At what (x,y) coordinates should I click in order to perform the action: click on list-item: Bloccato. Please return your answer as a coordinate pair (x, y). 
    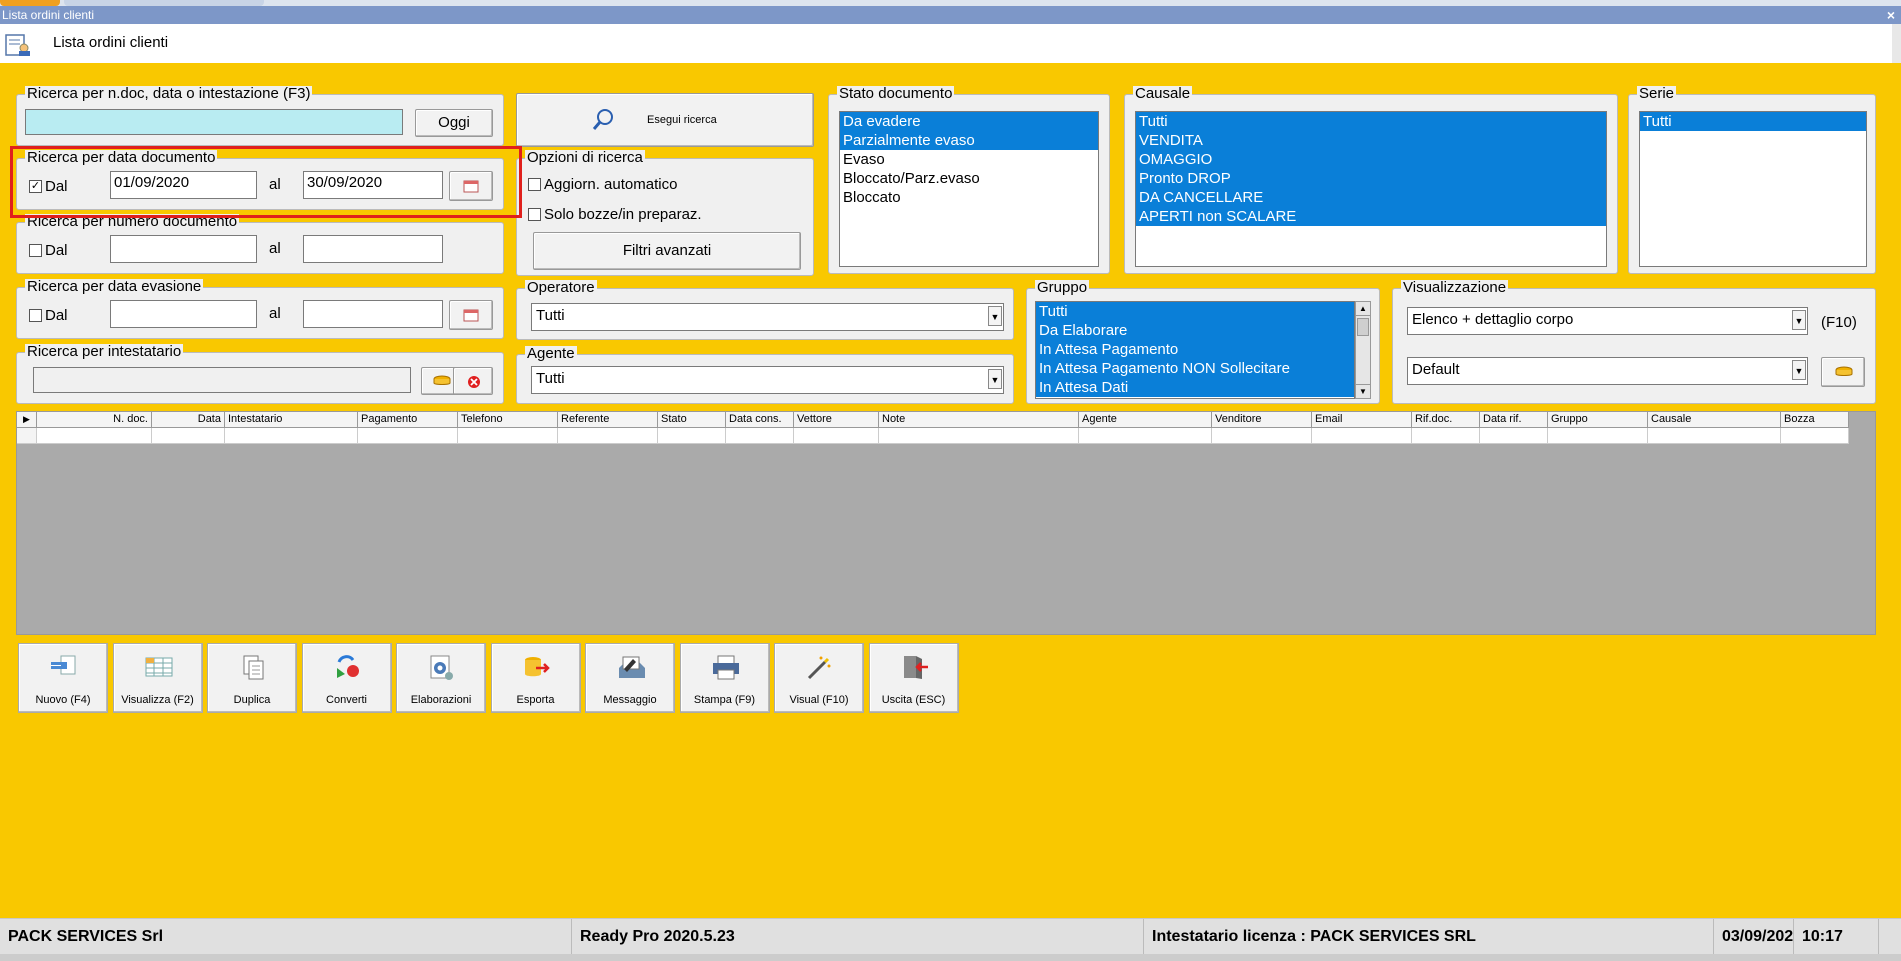
    Looking at the image, I should click on (969, 197).